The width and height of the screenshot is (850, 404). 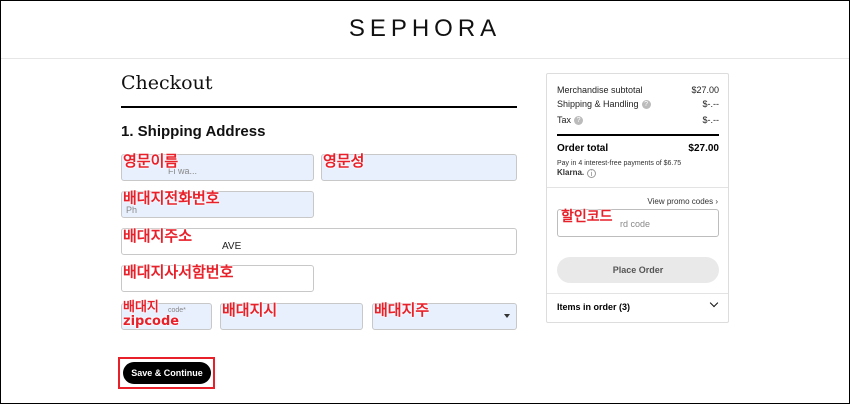 I want to click on tax-row: Tax? $-.--, so click(x=638, y=120).